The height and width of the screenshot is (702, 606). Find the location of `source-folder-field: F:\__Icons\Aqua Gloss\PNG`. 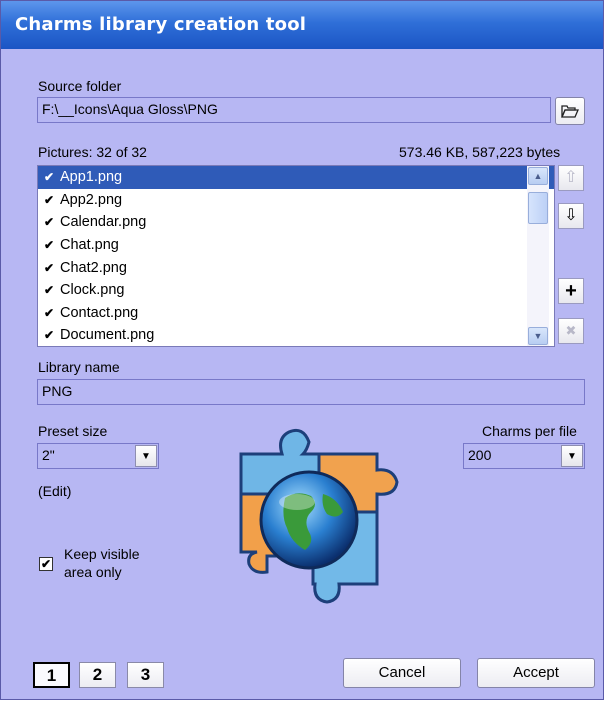

source-folder-field: F:\__Icons\Aqua Gloss\PNG is located at coordinates (294, 110).